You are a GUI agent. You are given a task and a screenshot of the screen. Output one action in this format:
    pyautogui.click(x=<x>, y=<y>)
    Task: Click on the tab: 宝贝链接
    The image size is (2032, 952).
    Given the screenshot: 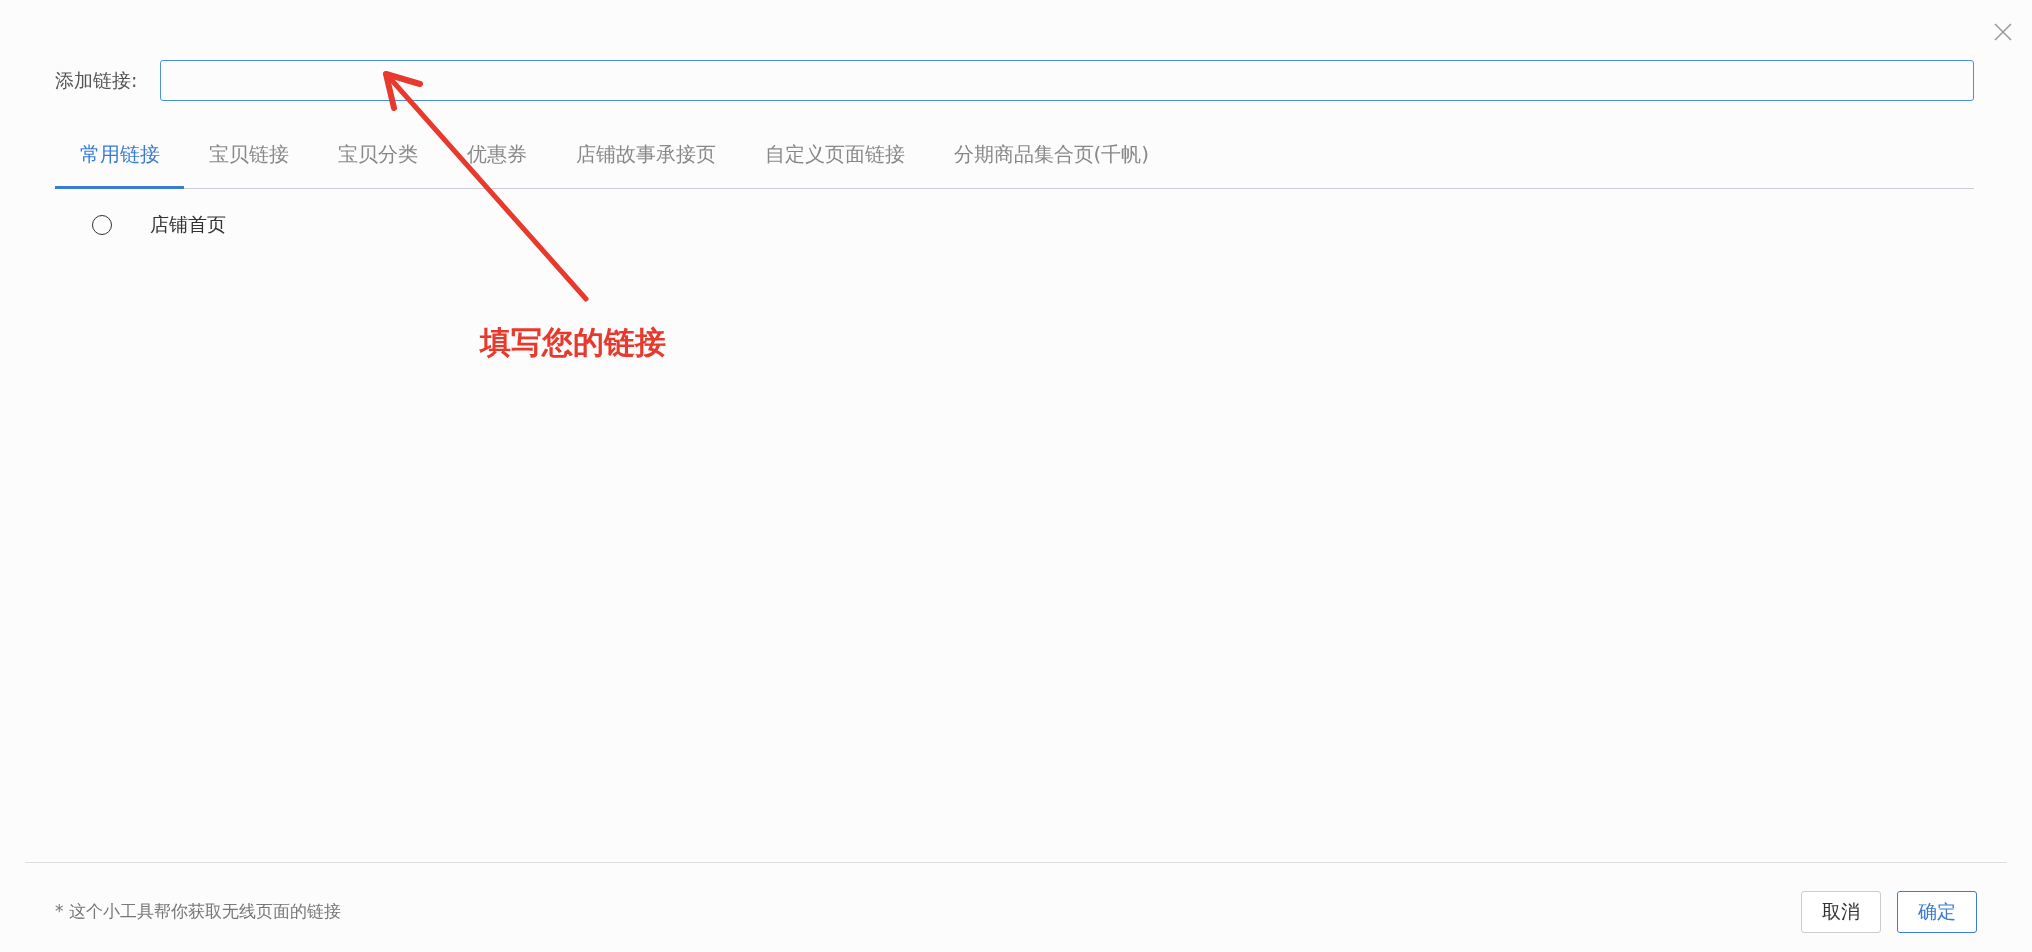 What is the action you would take?
    pyautogui.click(x=248, y=165)
    